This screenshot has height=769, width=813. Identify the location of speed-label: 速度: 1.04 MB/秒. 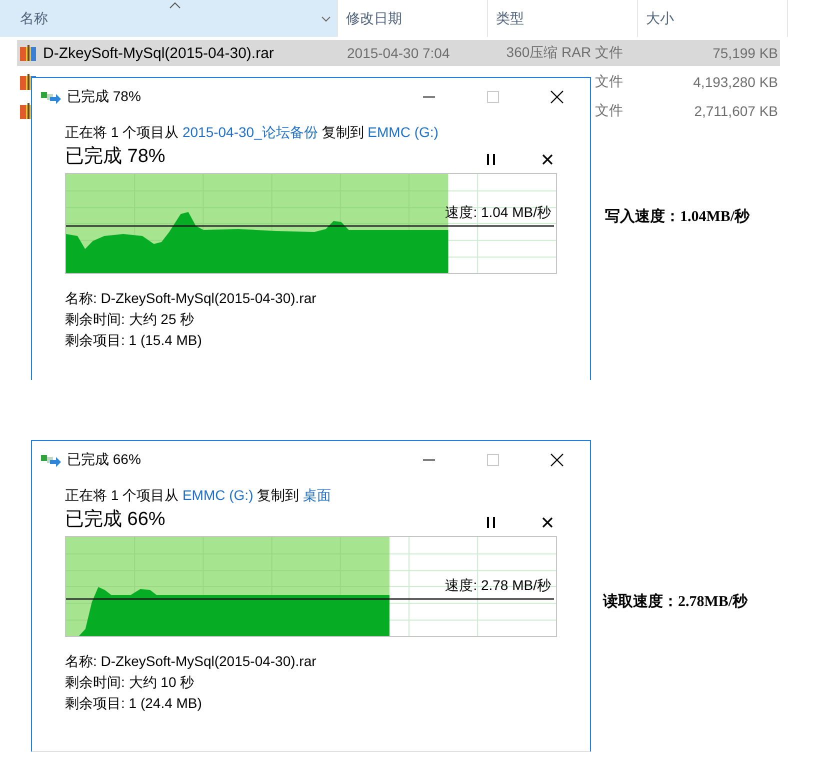
(498, 213).